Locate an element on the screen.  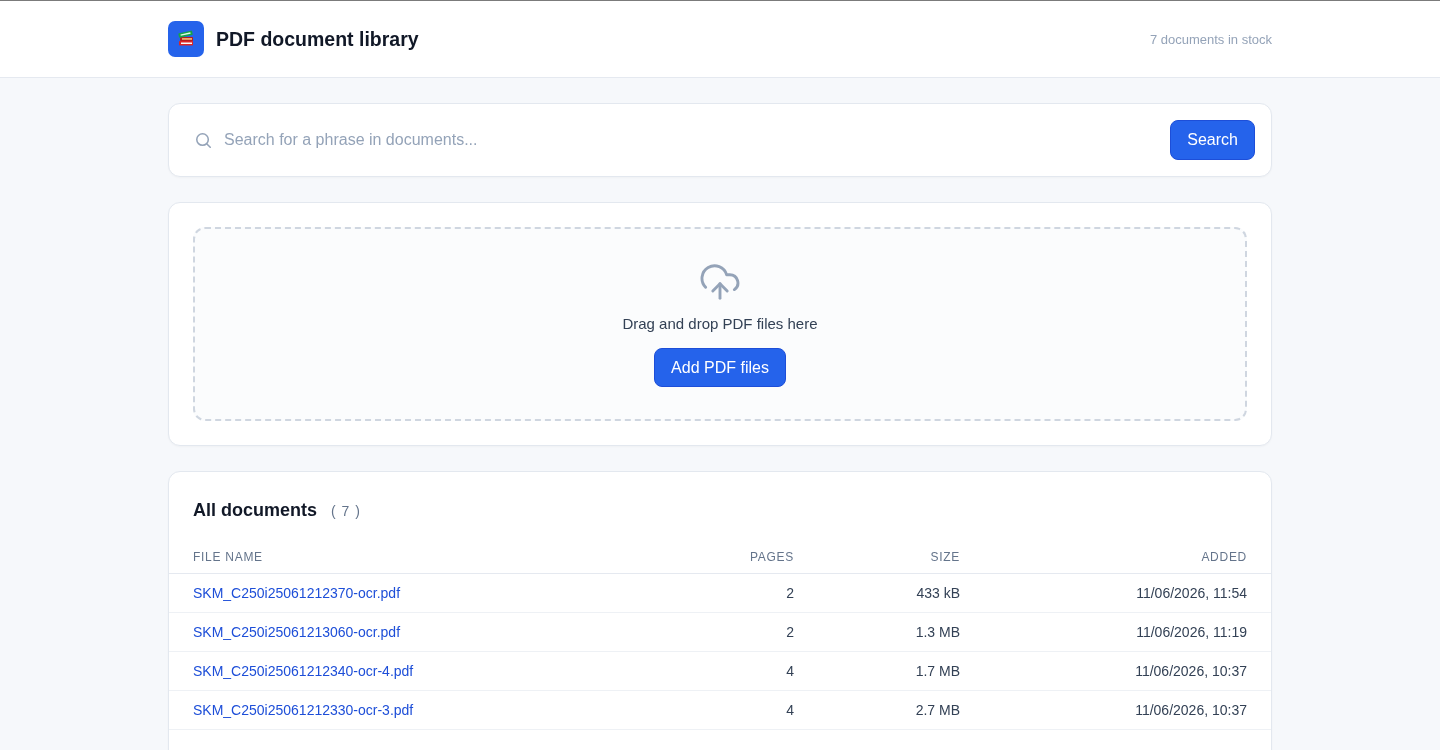
file-name-link: SKM_C250i25061212330-ocr-3.pdf is located at coordinates (303, 710).